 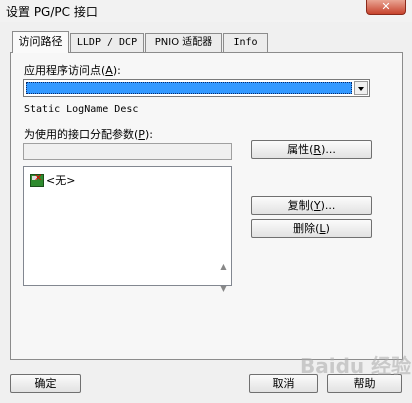 I want to click on static-logname: Static LogName Desc, so click(x=81, y=109).